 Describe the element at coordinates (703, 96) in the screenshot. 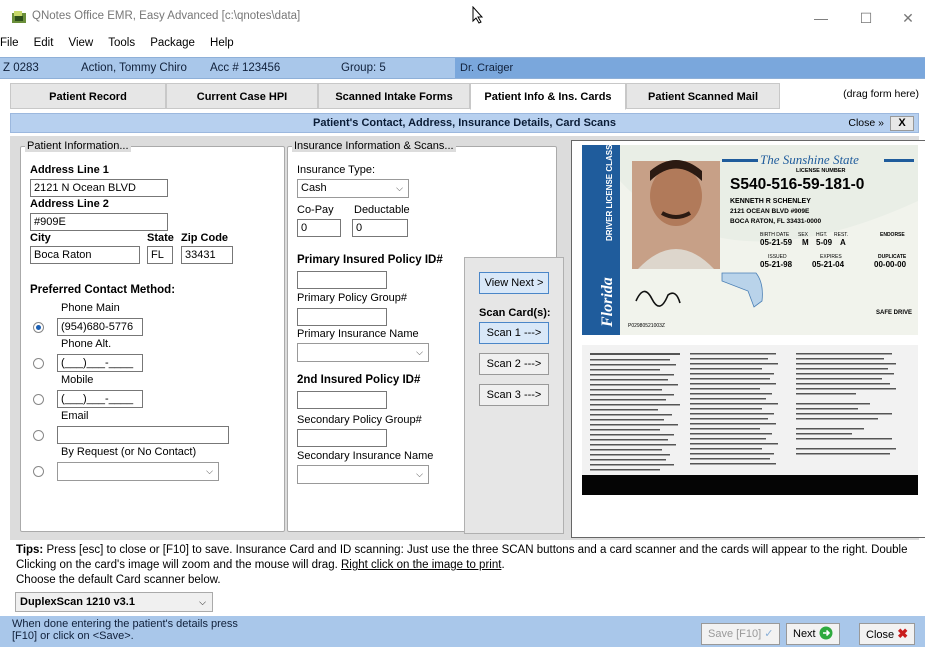

I see `tab-patient-scanned-mail: Patient Scanned Mail` at that location.